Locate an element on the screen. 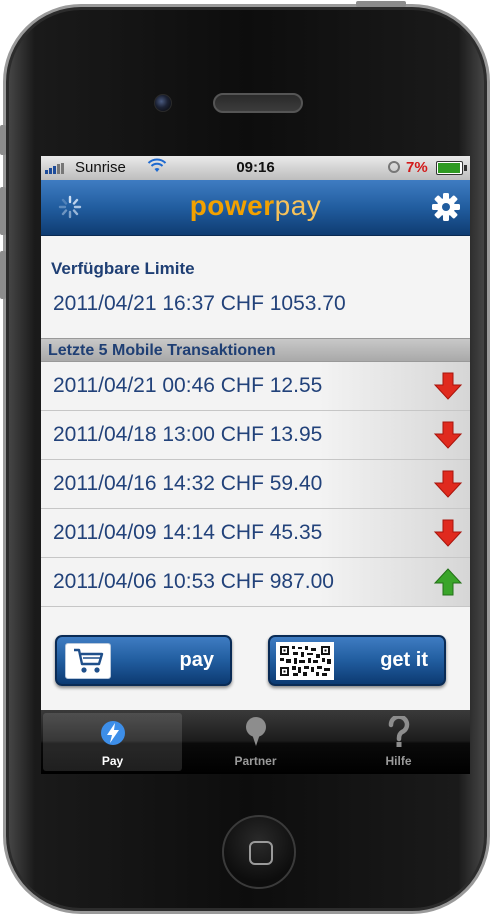  transaction-text: 2011/04/06 10:53 CHF 987.00 is located at coordinates (193, 581).